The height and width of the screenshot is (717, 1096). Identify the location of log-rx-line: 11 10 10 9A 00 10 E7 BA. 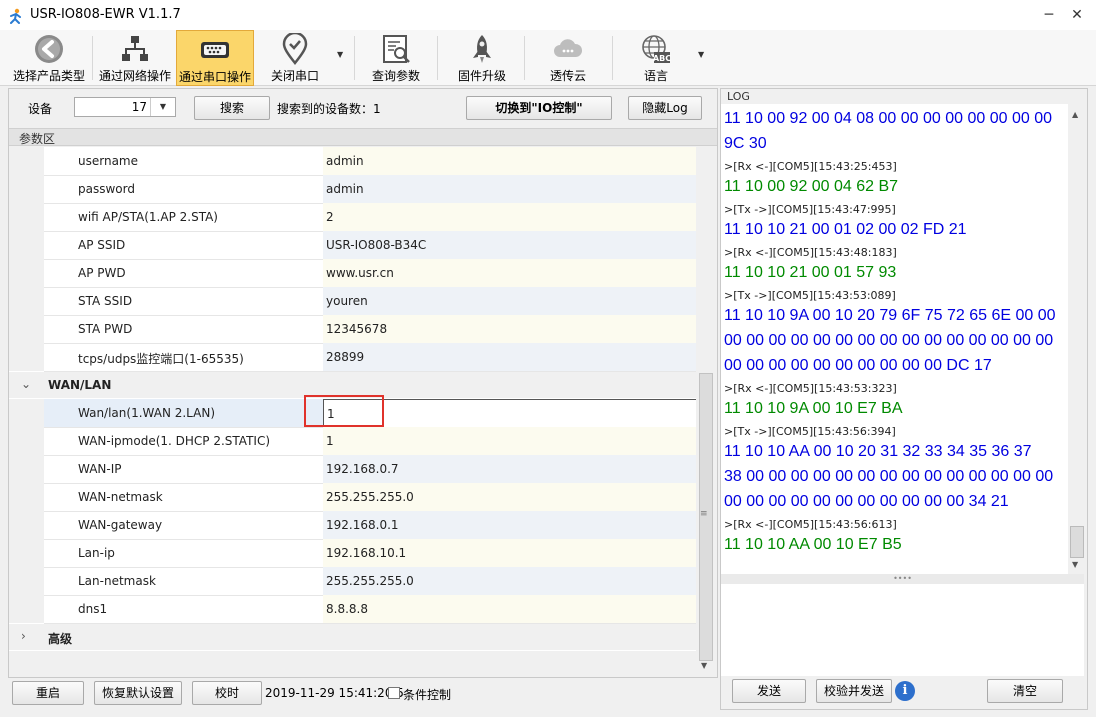
(813, 408).